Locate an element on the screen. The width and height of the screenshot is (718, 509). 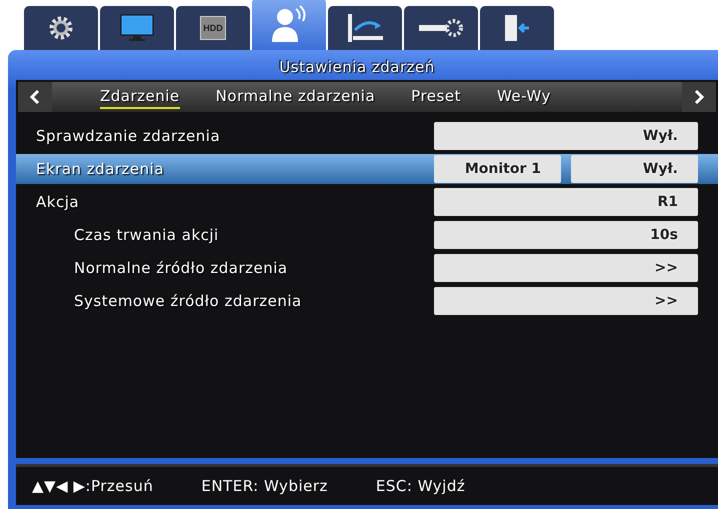
gear-icon is located at coordinates (61, 28).